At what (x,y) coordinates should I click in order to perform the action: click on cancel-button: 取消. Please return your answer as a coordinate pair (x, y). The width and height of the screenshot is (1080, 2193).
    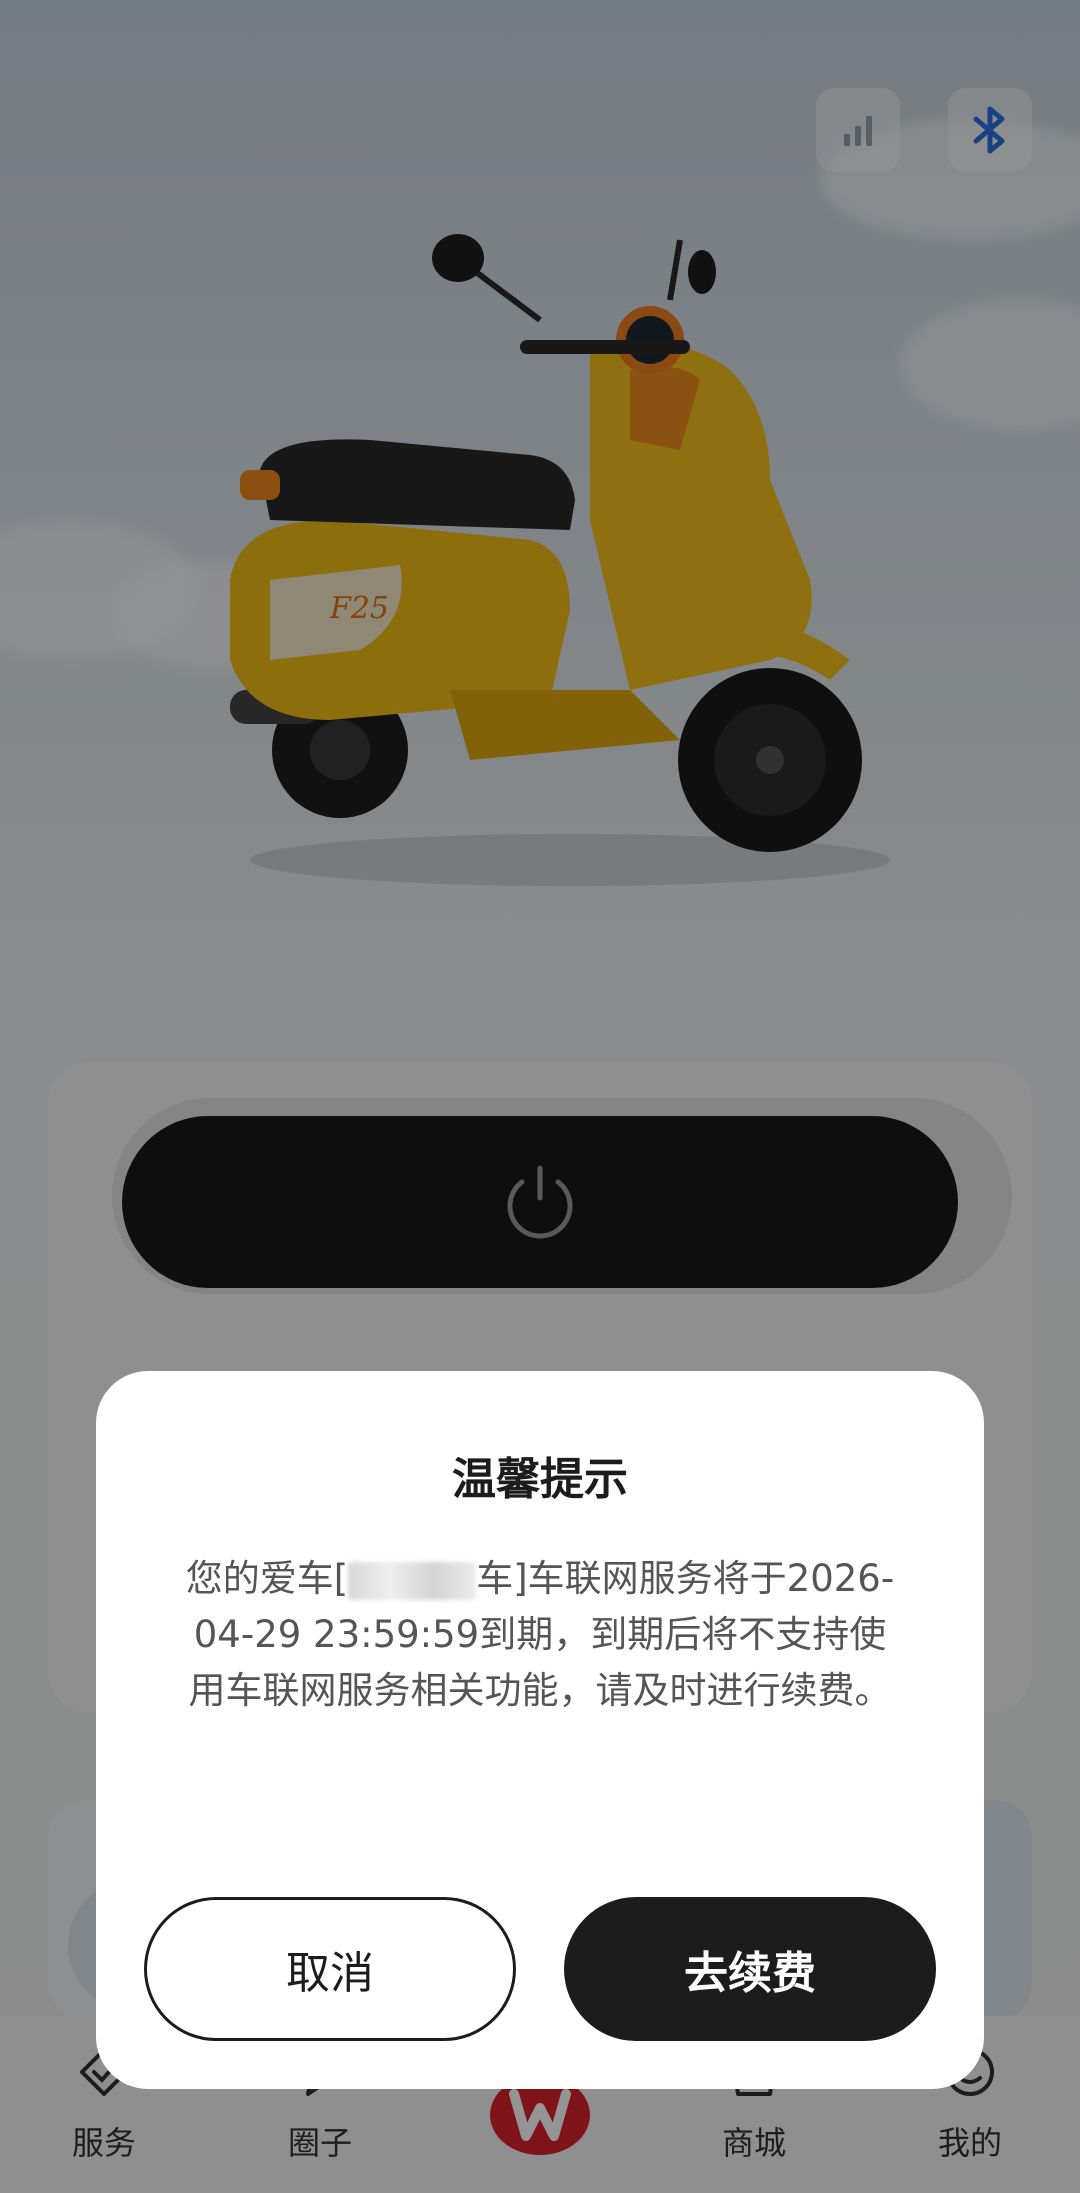
    Looking at the image, I should click on (330, 1969).